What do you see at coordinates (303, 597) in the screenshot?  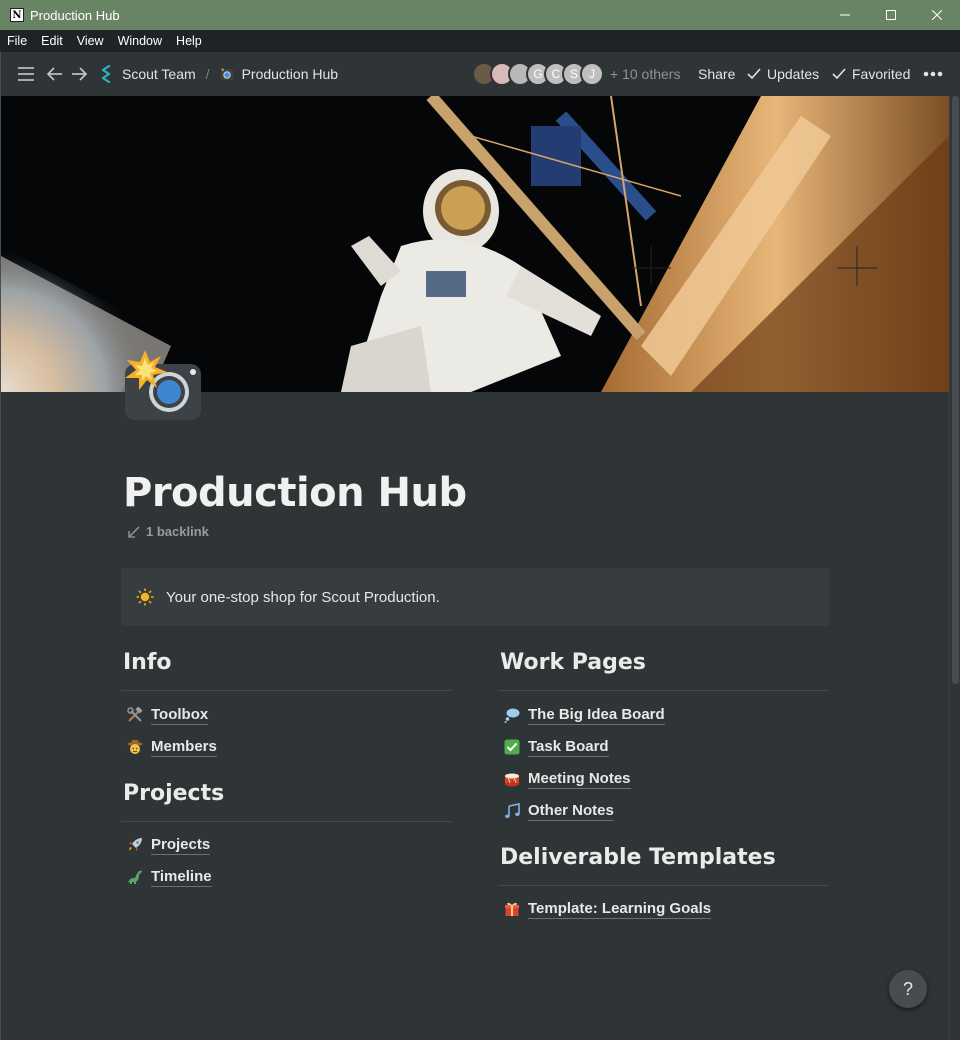 I see `callout-text: Your one-stop shop for Scout Production.` at bounding box center [303, 597].